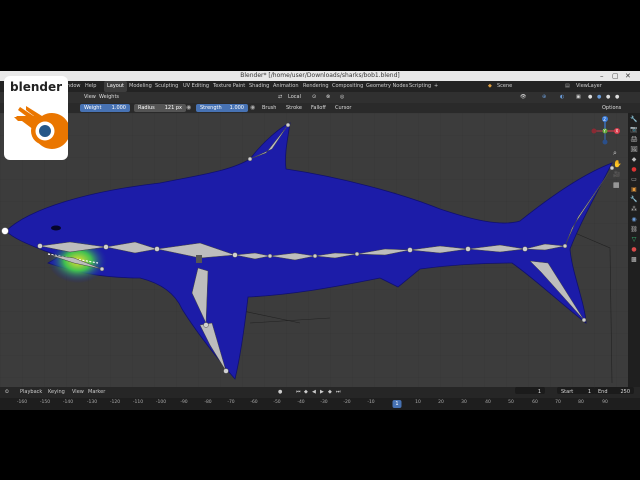 Image resolution: width=640 pixels, height=480 pixels. I want to click on visibility-icon: 👁, so click(523, 97).